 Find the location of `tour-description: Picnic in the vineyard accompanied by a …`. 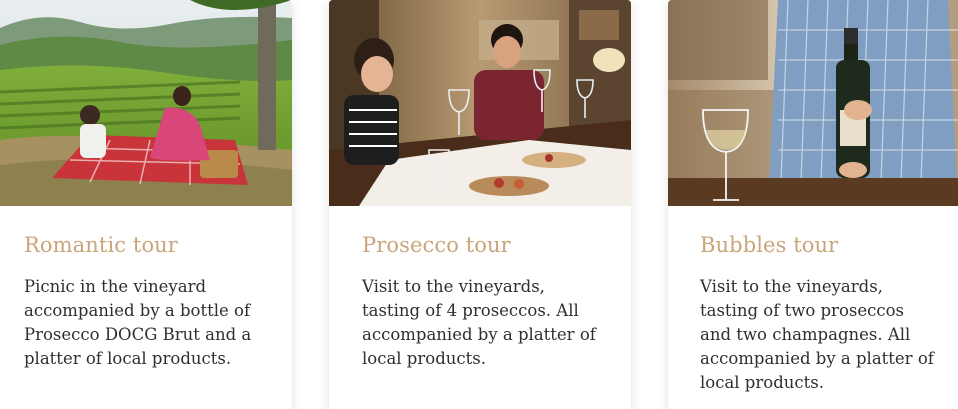

tour-description: Picnic in the vineyard accompanied by a … is located at coordinates (138, 322).